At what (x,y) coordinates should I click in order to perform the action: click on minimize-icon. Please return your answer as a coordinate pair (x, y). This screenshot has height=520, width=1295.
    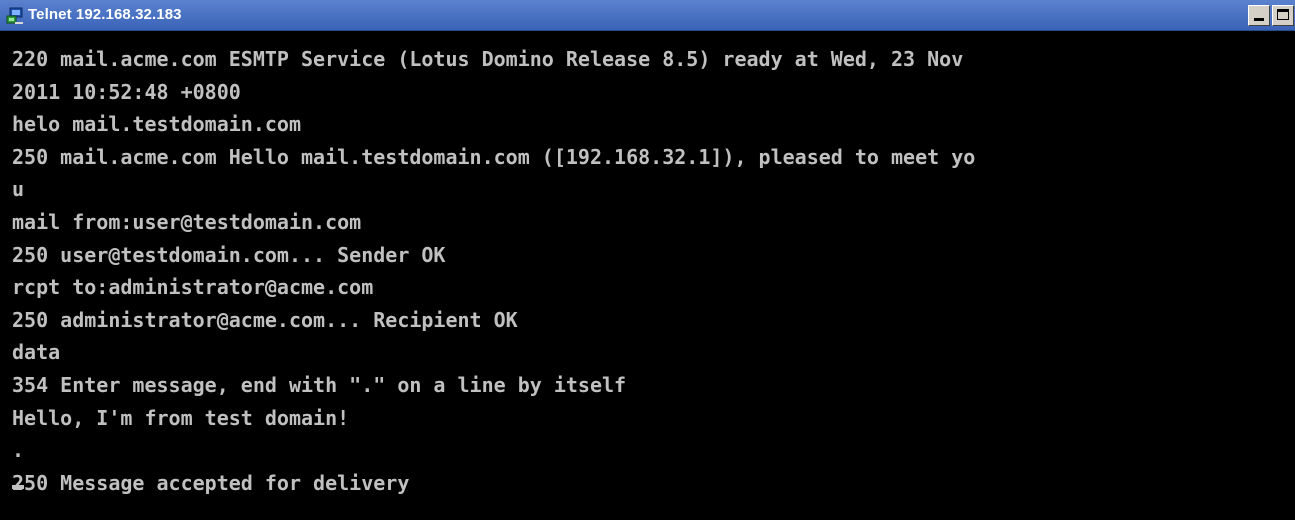
    Looking at the image, I should click on (1259, 19).